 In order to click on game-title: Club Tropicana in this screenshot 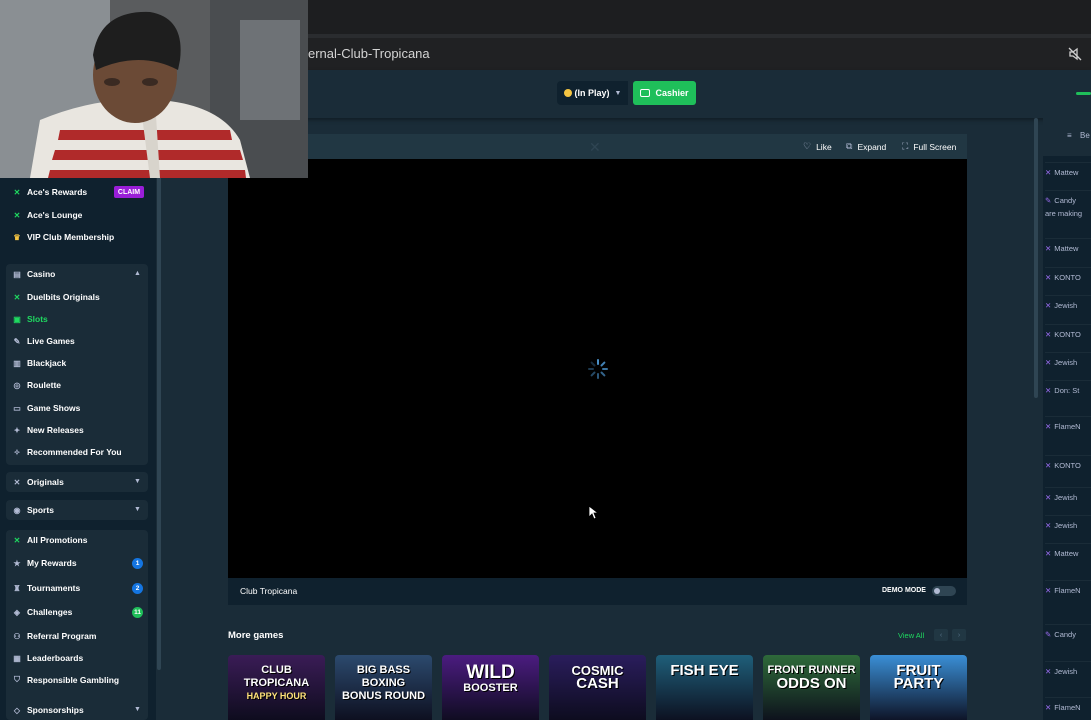, I will do `click(269, 591)`.